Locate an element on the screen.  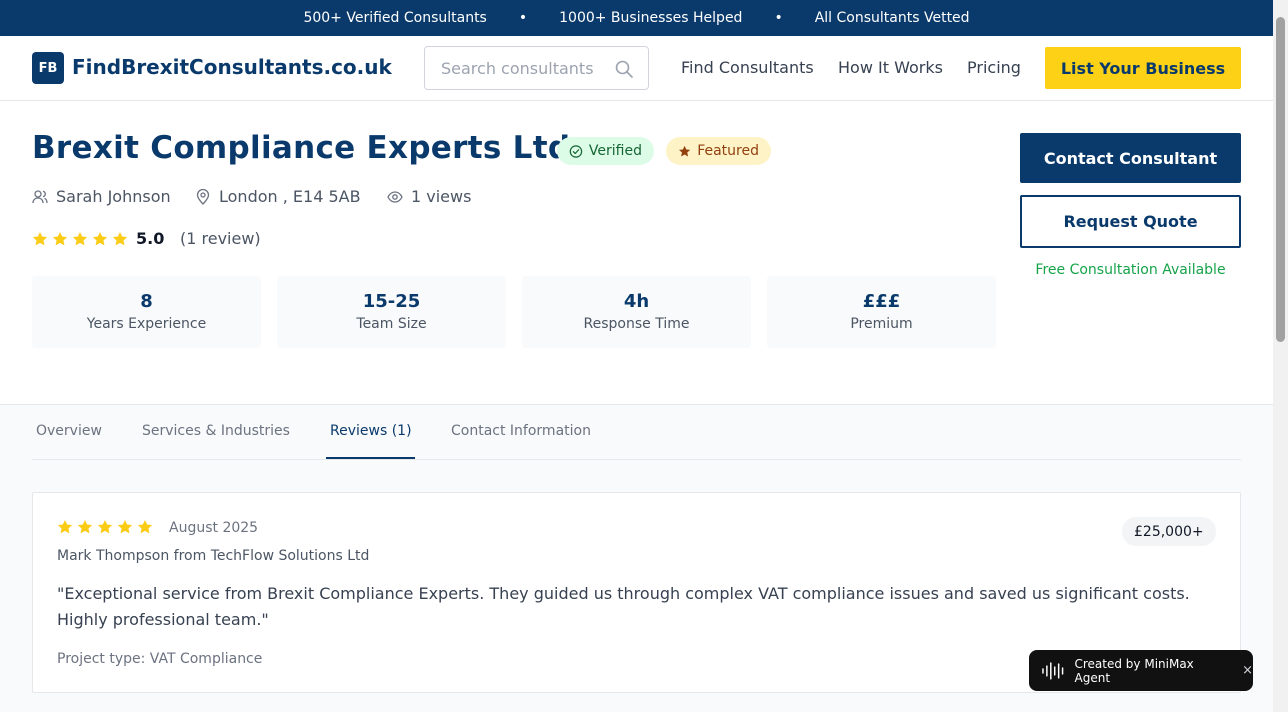
view-count-text: 1 views is located at coordinates (441, 196).